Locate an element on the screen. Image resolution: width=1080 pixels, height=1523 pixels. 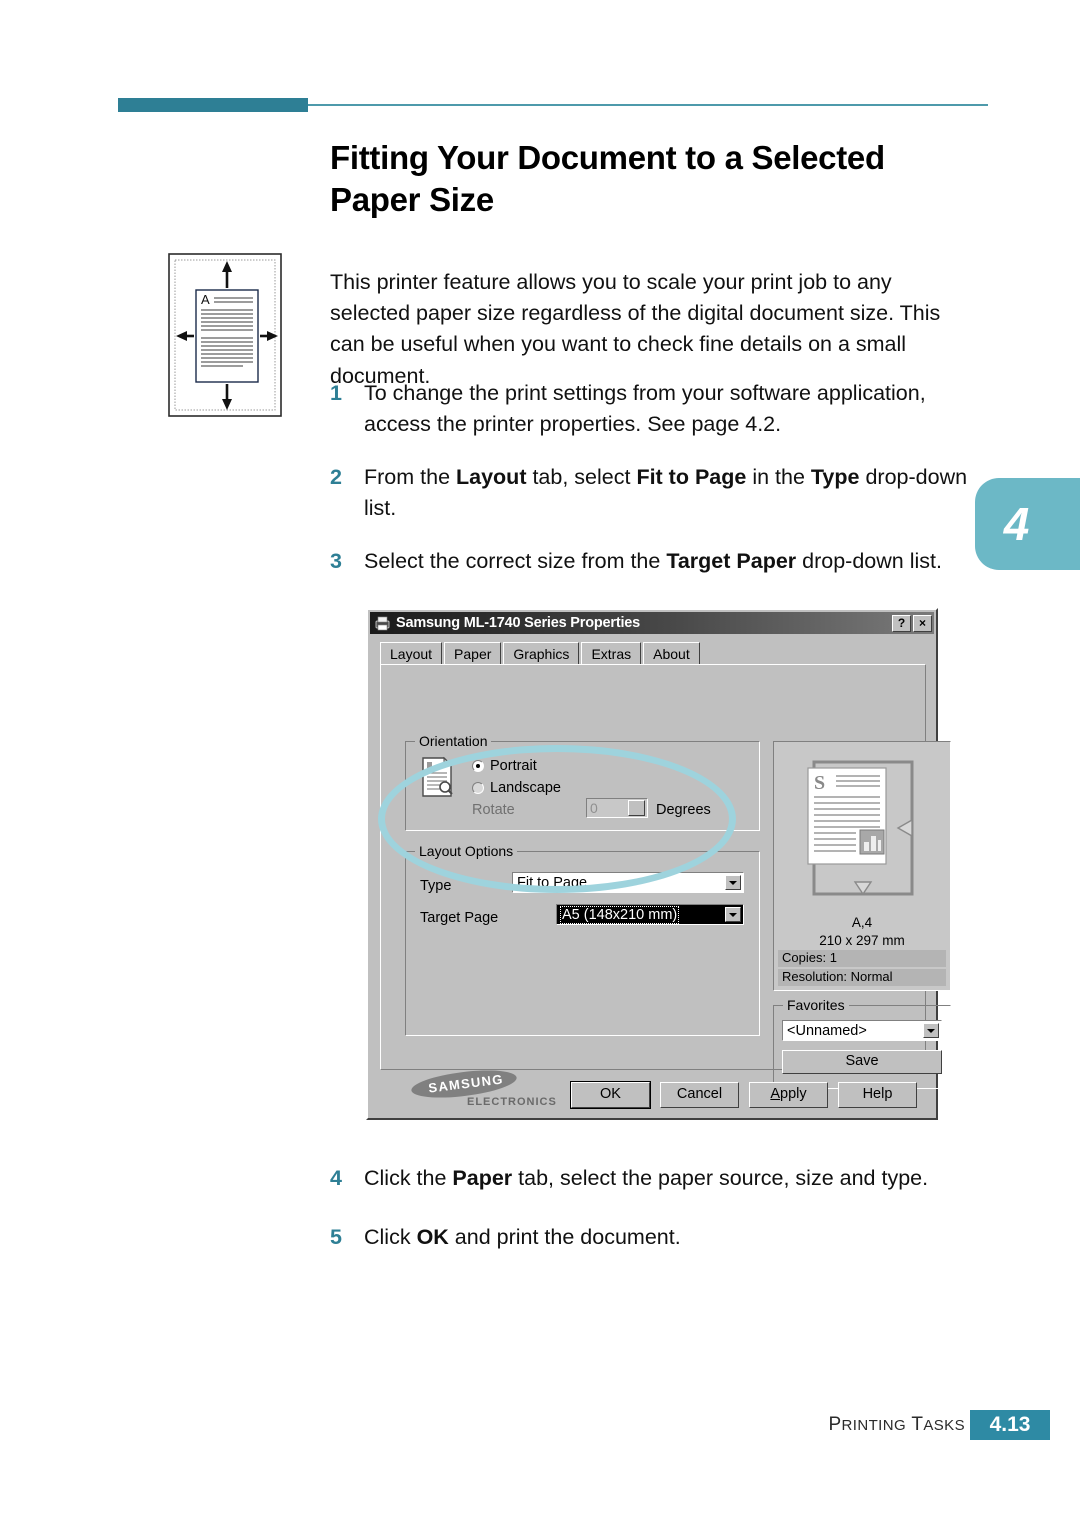
tab-about: About is located at coordinates (671, 653).